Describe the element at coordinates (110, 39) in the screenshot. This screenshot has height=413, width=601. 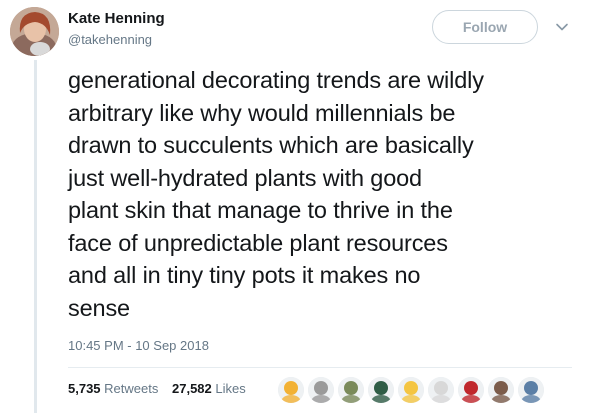
I see `user-handle: @takehenning` at that location.